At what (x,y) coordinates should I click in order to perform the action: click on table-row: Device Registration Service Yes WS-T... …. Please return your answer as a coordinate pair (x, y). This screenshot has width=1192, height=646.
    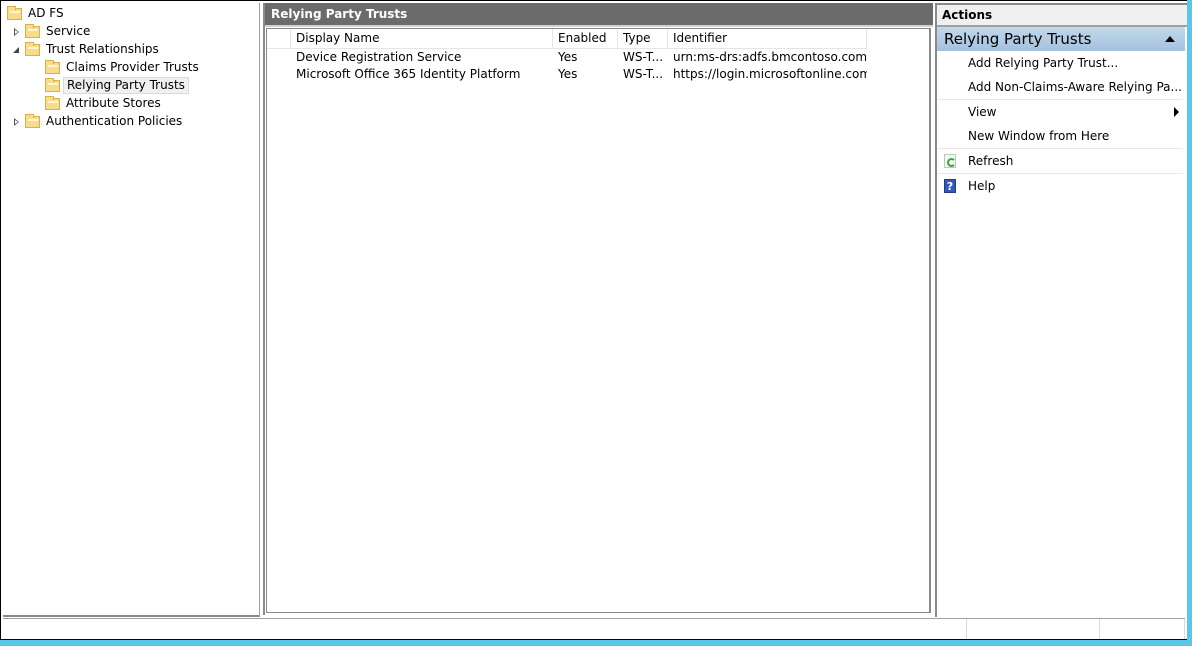
    Looking at the image, I should click on (567, 57).